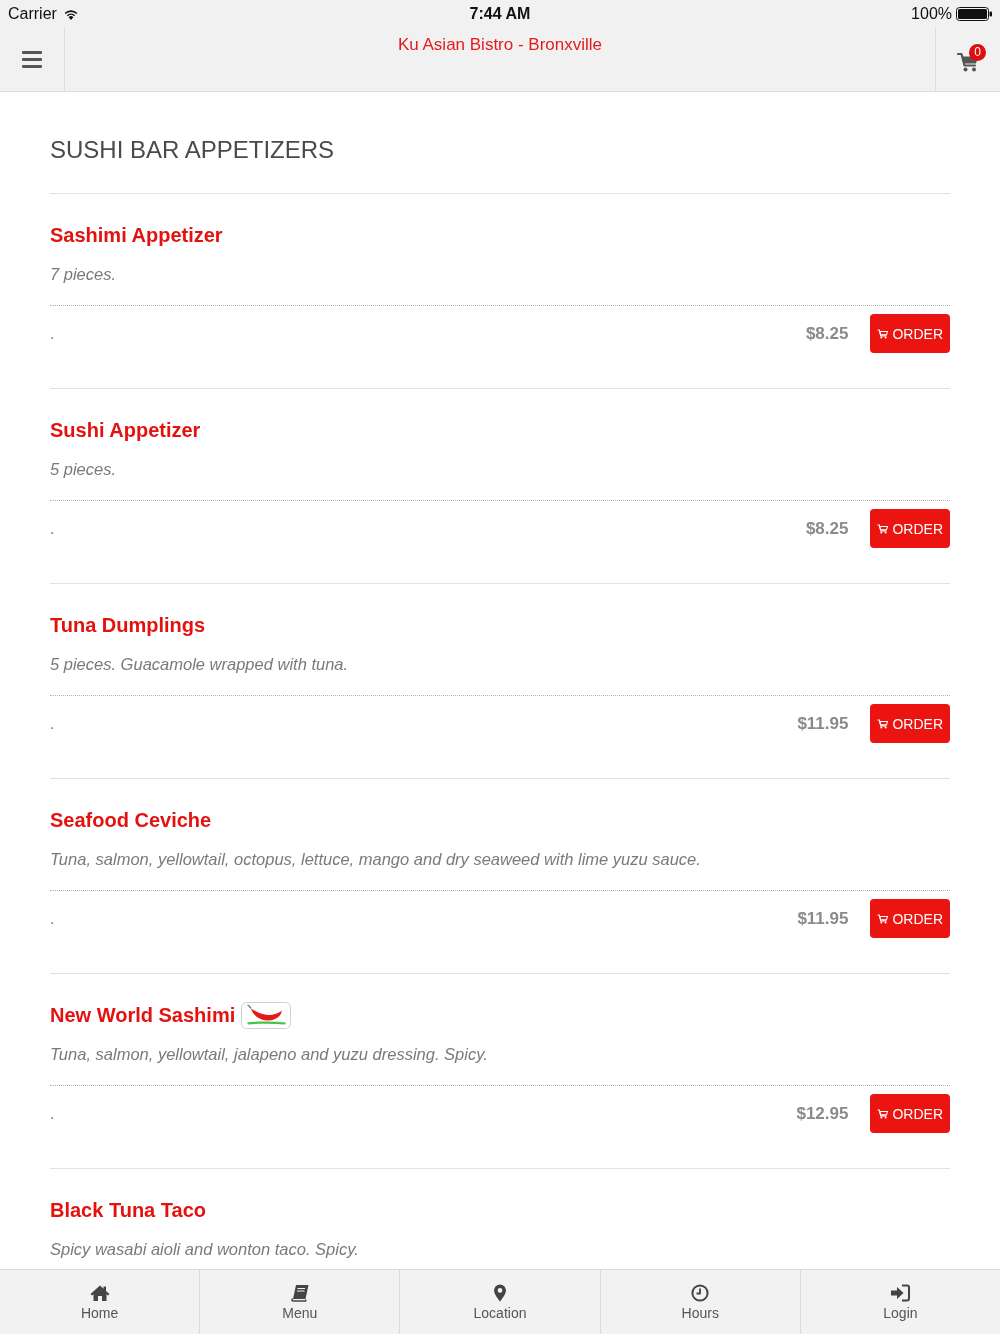 The image size is (1000, 1334). I want to click on wifi-icon, so click(70, 13).